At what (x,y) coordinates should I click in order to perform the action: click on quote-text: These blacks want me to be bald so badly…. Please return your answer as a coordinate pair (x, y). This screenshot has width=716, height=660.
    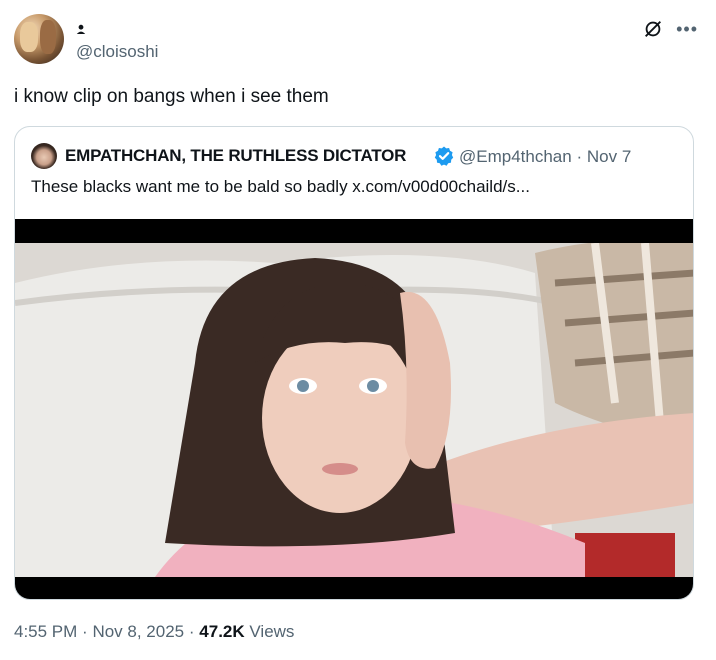
    Looking at the image, I should click on (280, 186).